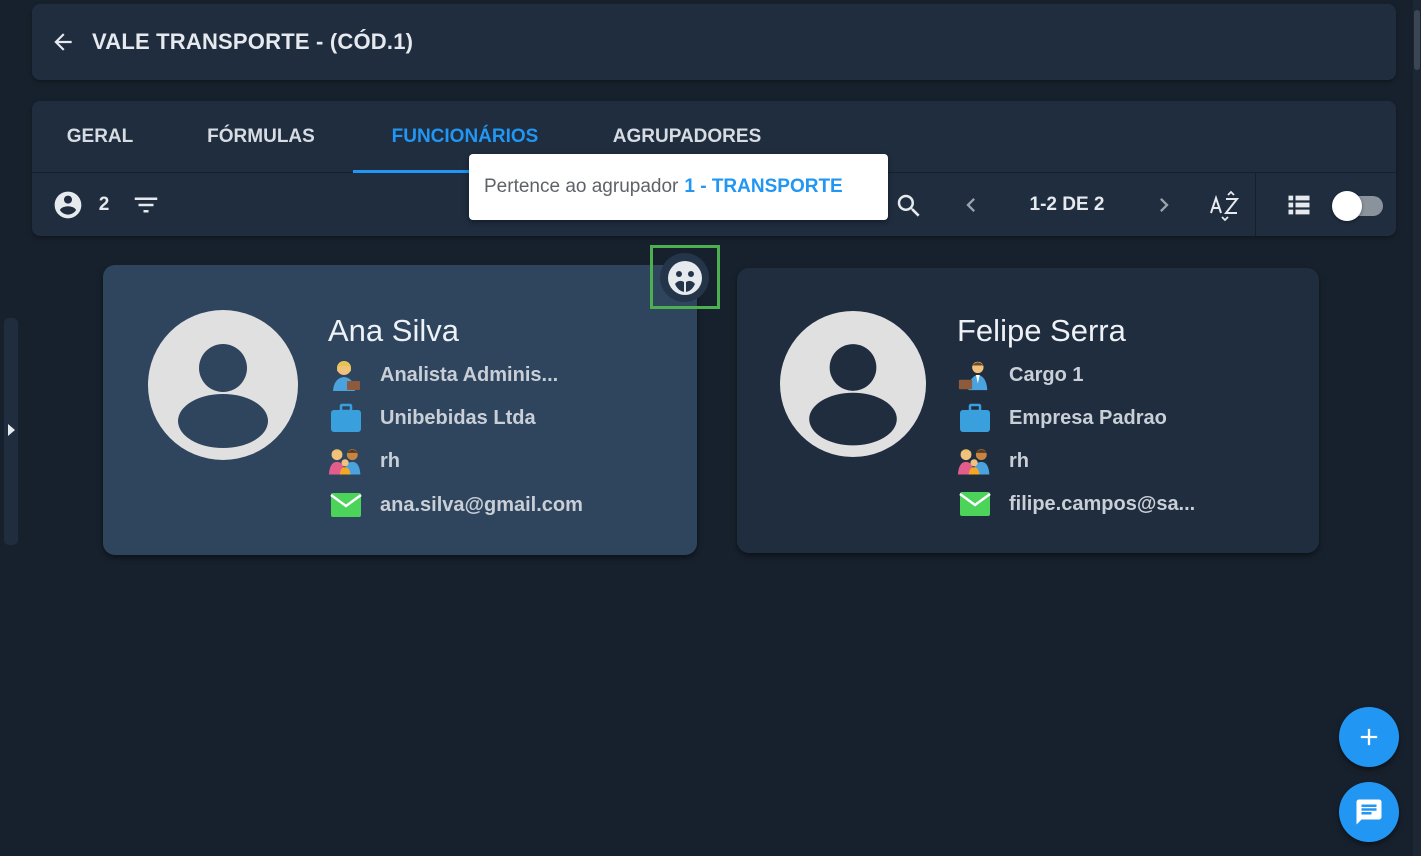 This screenshot has width=1421, height=856. I want to click on filter-icon, so click(146, 205).